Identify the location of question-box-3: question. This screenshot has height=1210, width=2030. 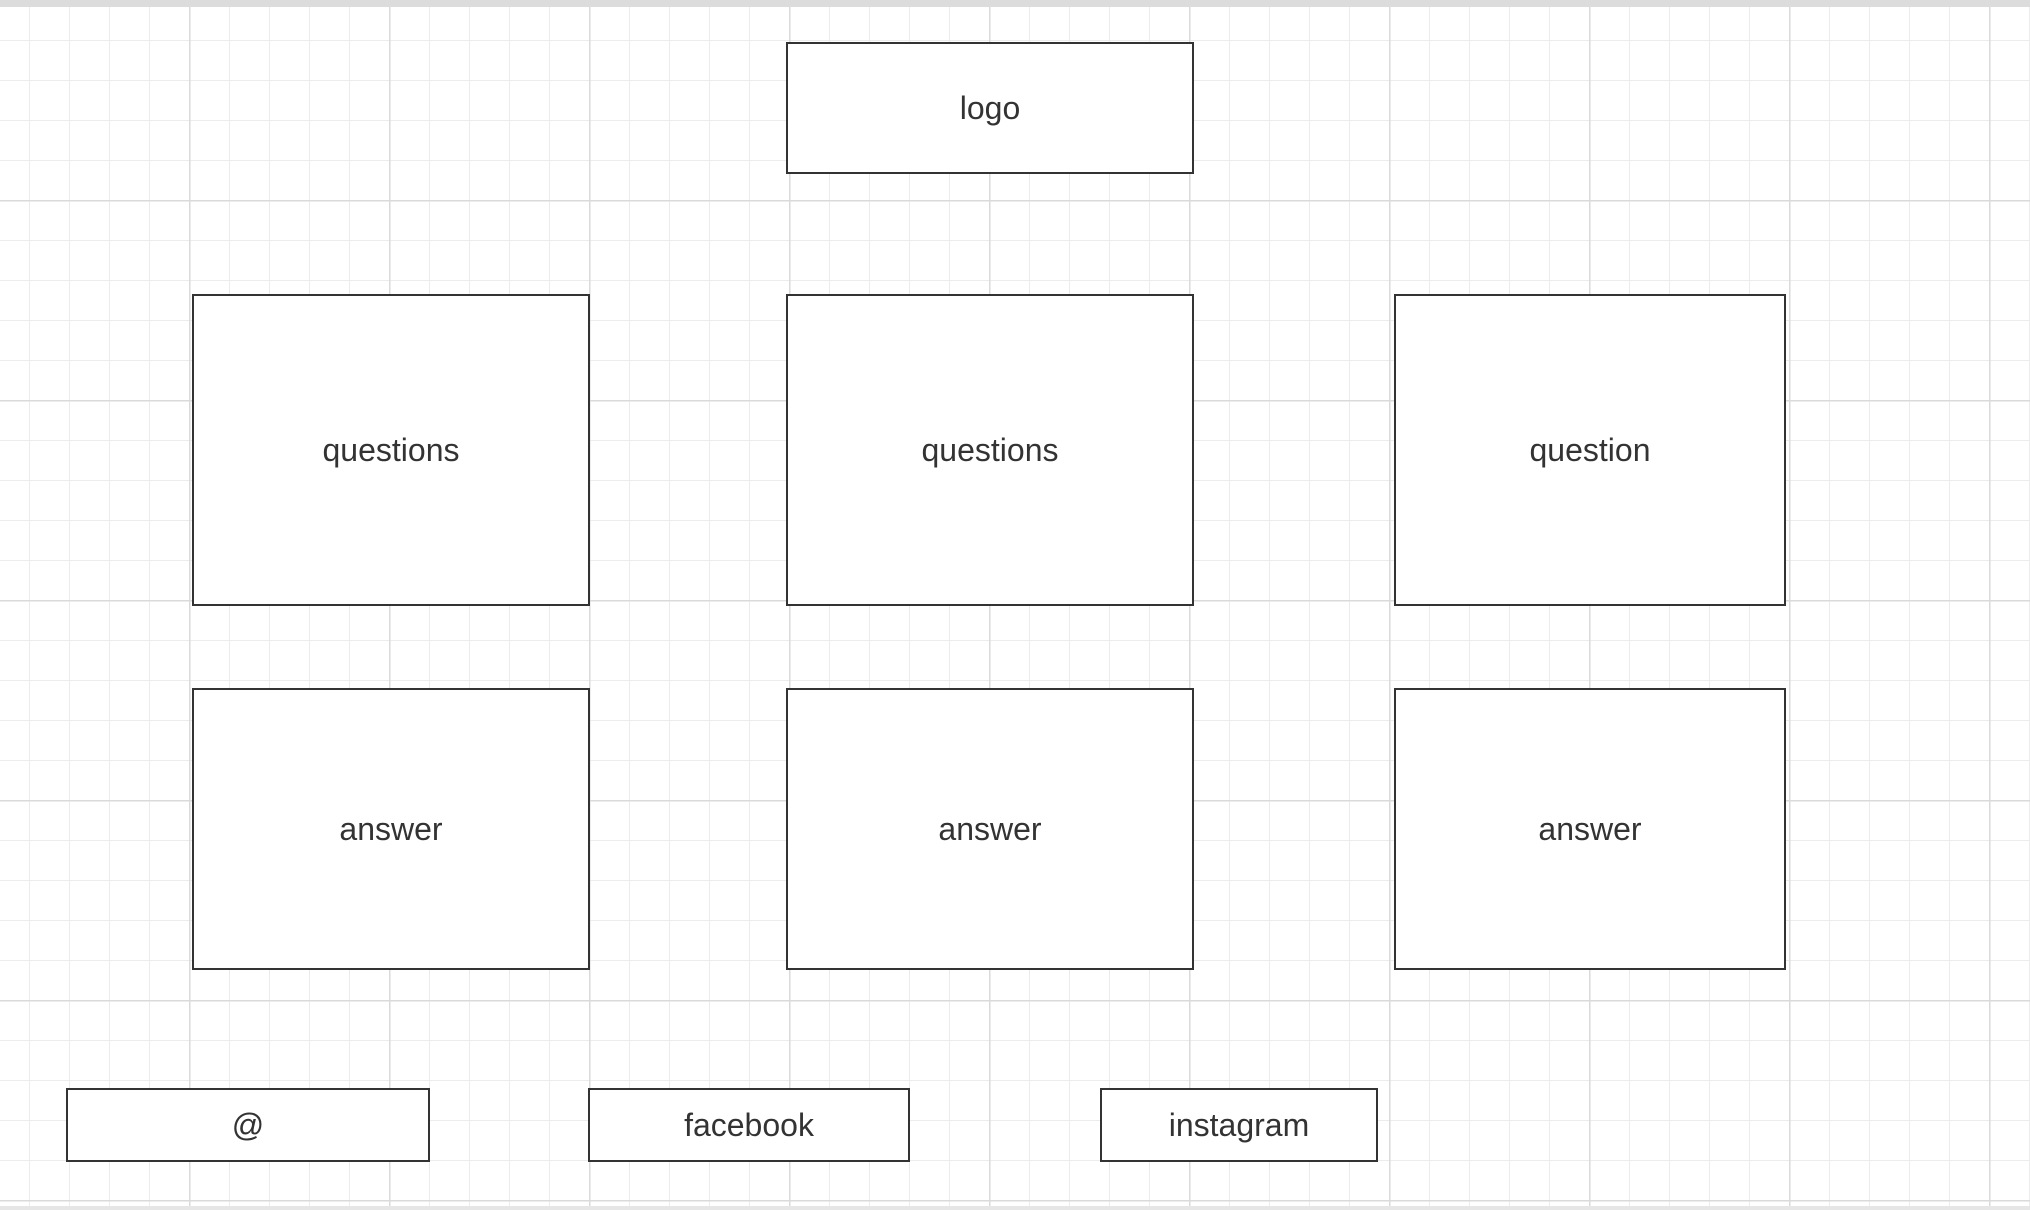
(1590, 450).